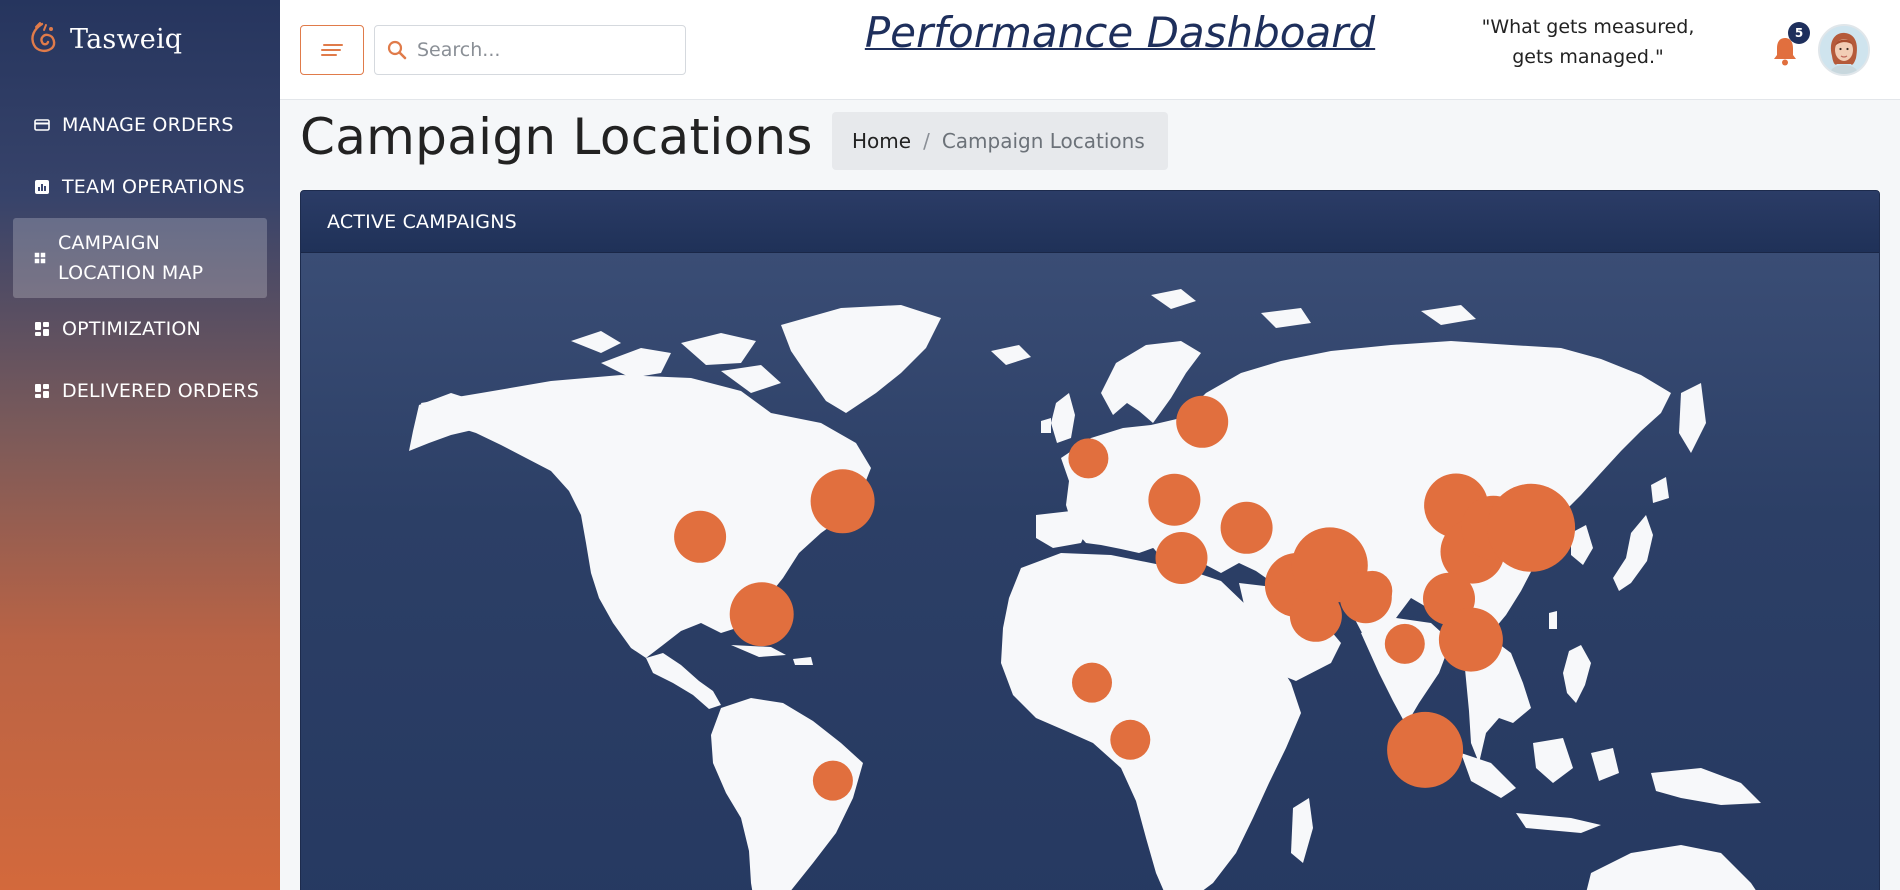 This screenshot has width=1900, height=890. What do you see at coordinates (772, 655) in the screenshot?
I see `land-caribbean` at bounding box center [772, 655].